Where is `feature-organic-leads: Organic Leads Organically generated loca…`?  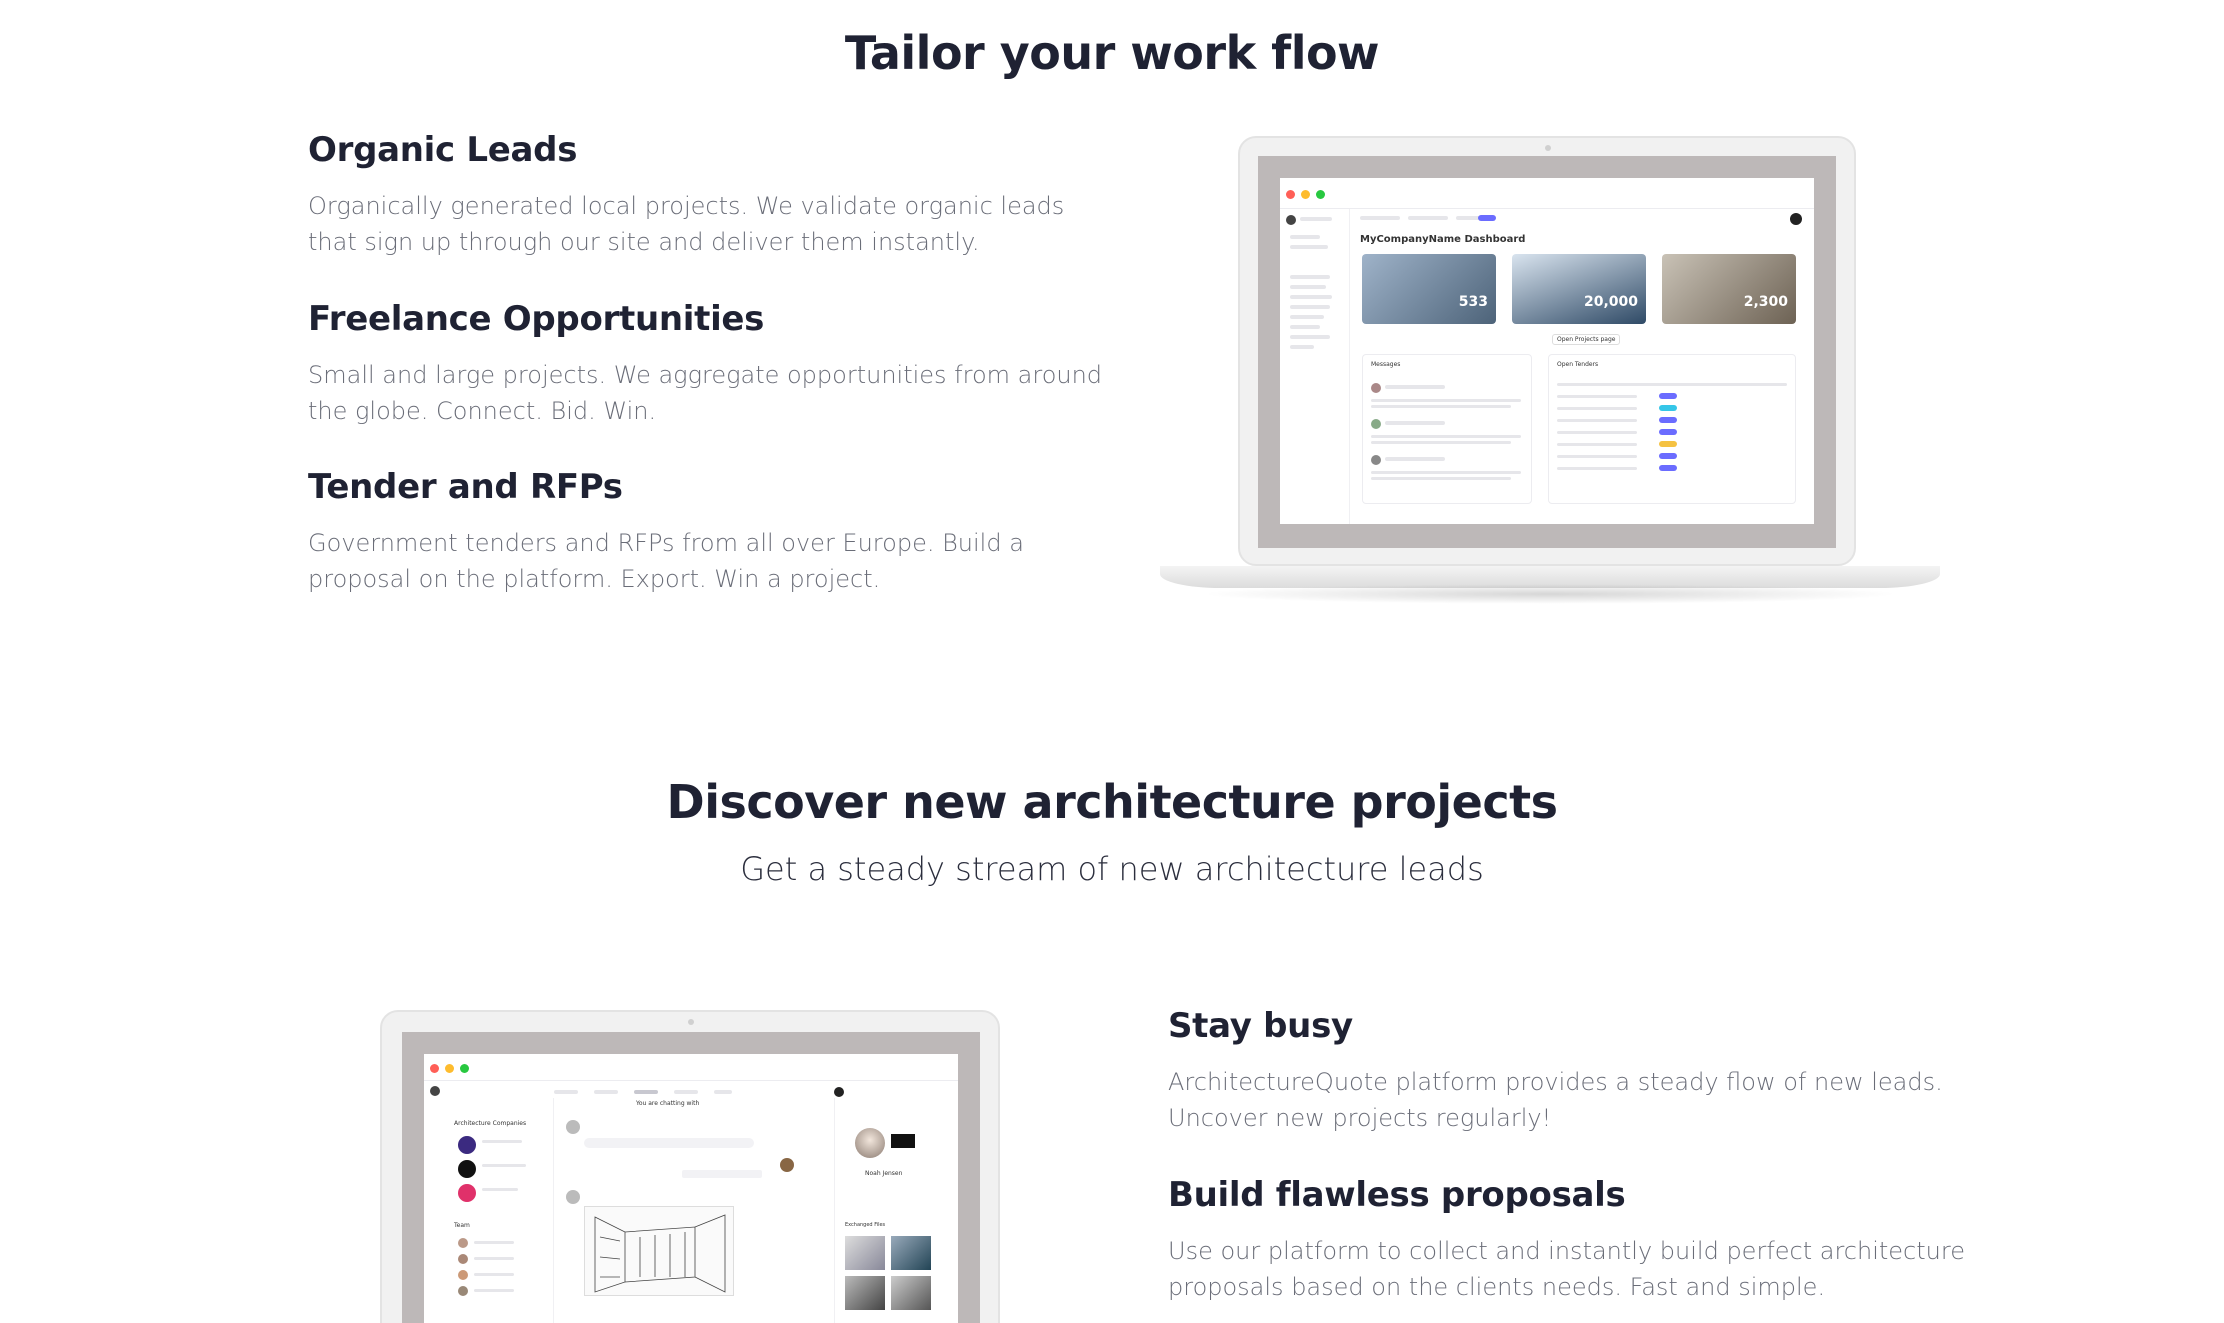 feature-organic-leads: Organic Leads Organically generated loca… is located at coordinates (708, 195).